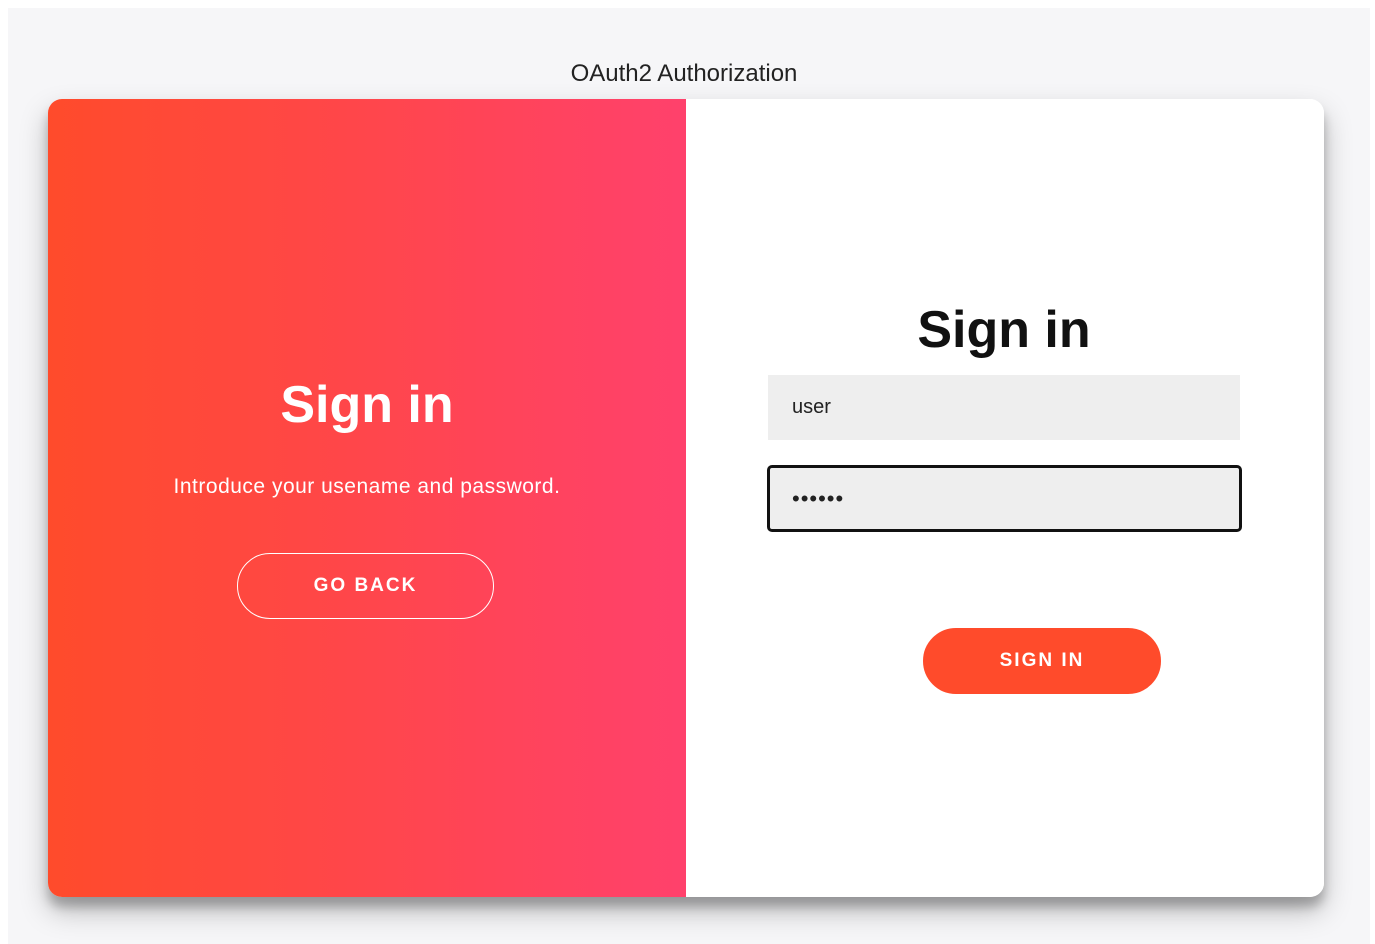  What do you see at coordinates (367, 405) in the screenshot?
I see `overlay-title: Sign in` at bounding box center [367, 405].